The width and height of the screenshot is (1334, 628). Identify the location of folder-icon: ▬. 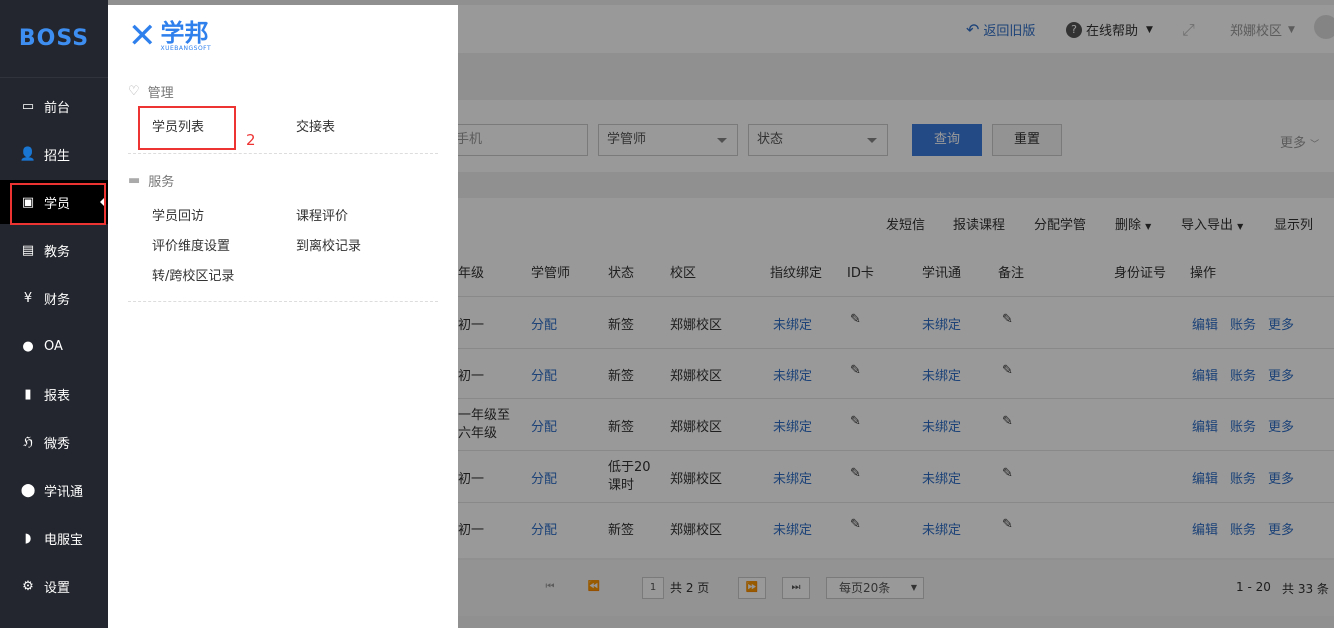
(134, 180).